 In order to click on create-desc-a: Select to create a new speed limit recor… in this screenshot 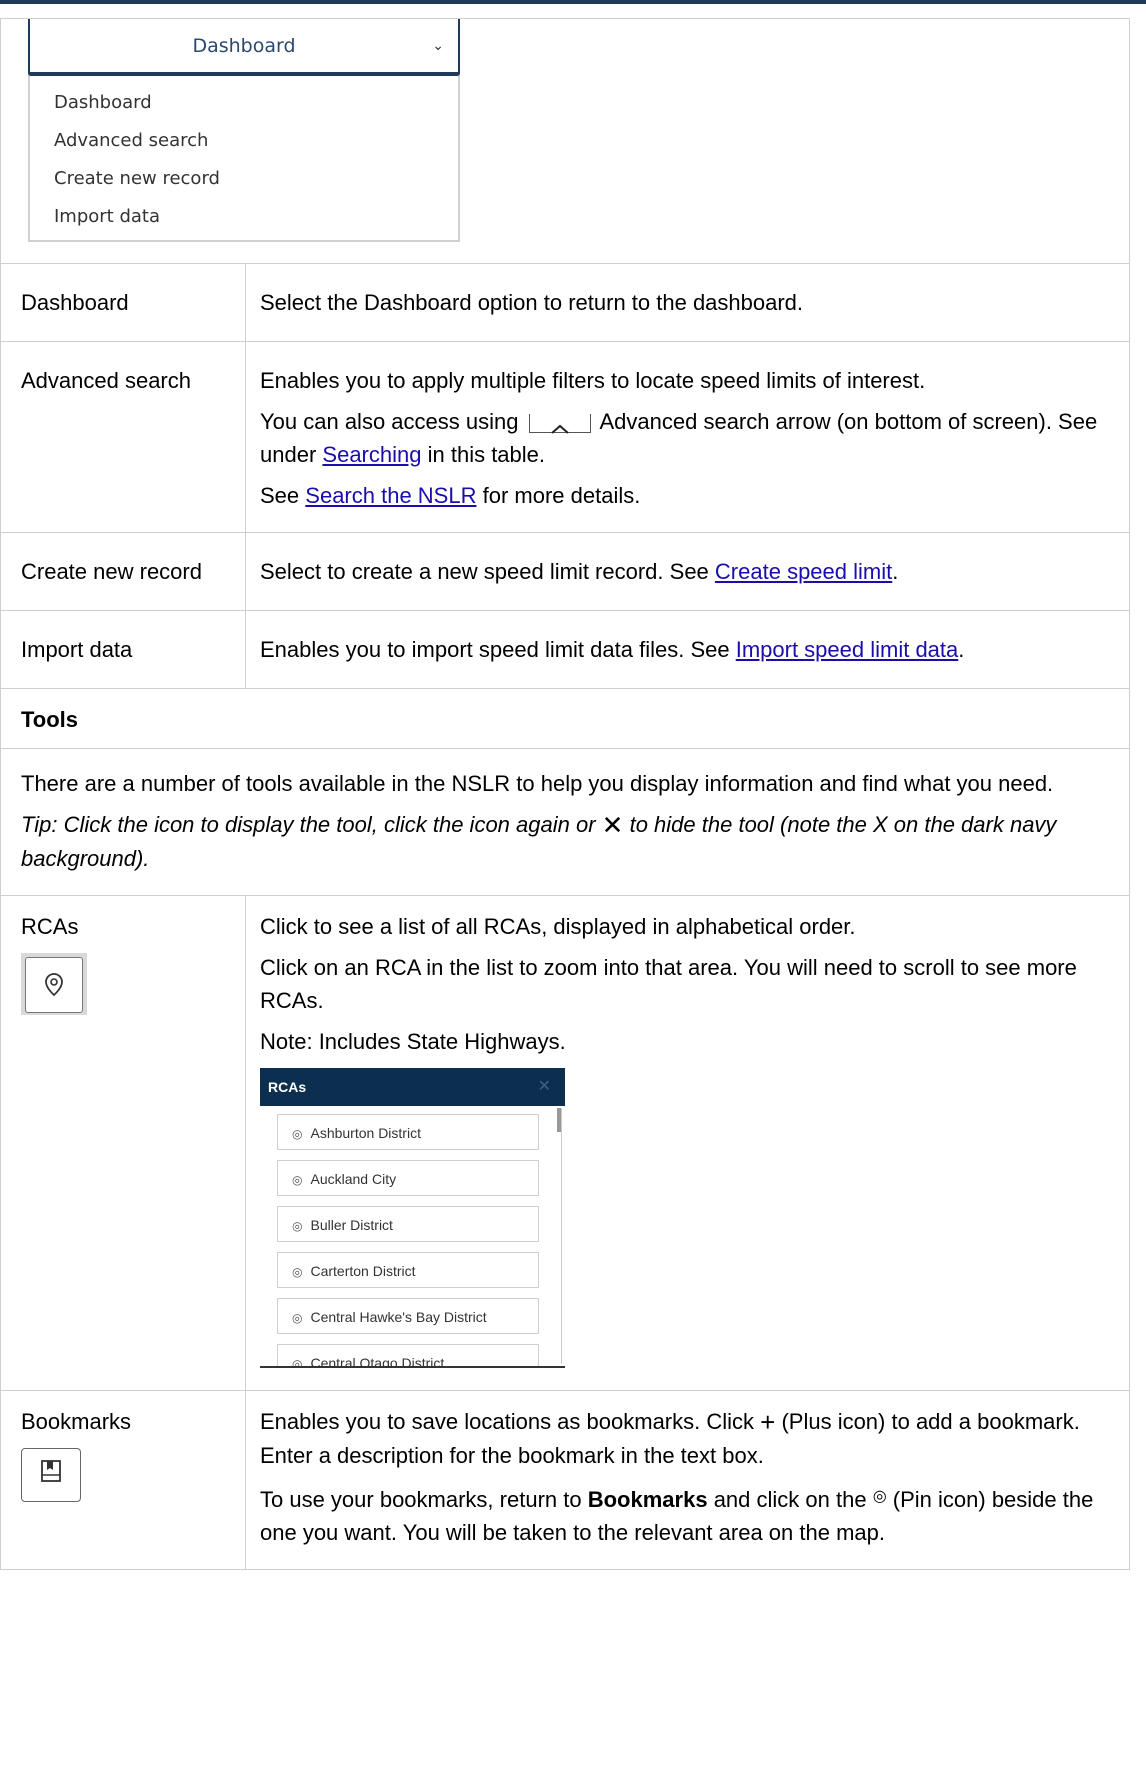, I will do `click(484, 571)`.